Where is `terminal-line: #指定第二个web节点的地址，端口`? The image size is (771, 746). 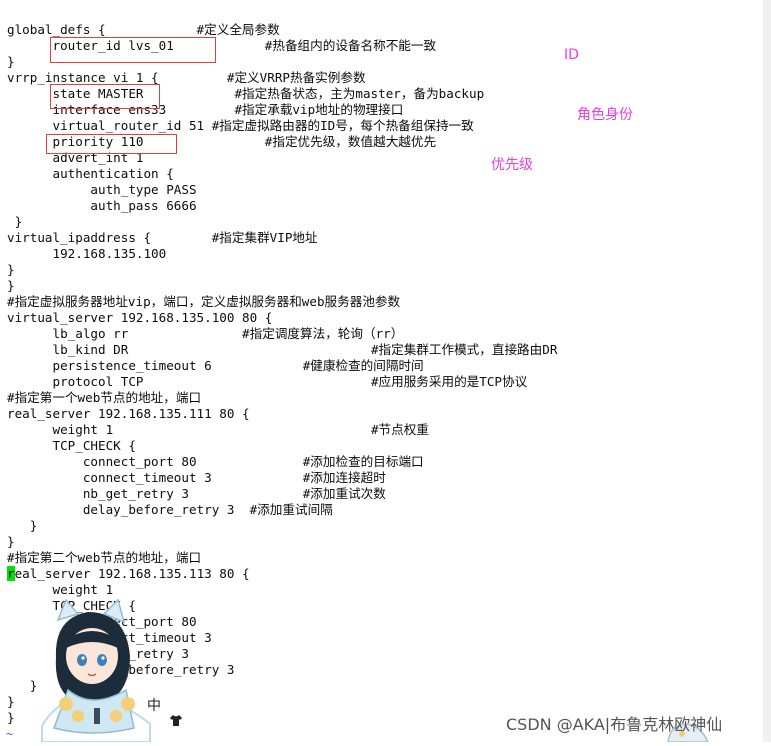 terminal-line: #指定第二个web节点的地址，端口 is located at coordinates (104, 557).